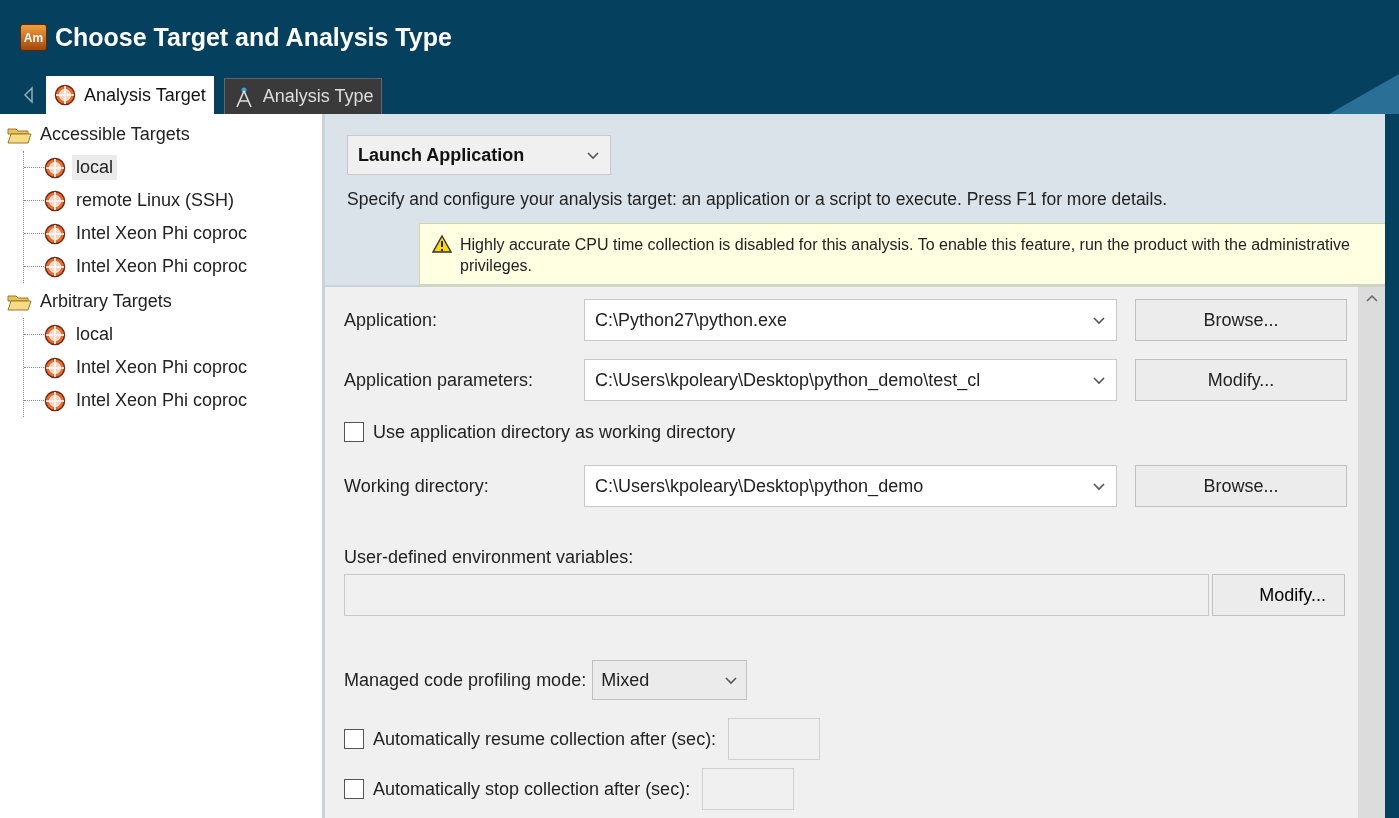 This screenshot has height=818, width=1399. Describe the element at coordinates (33, 37) in the screenshot. I see `app-logo: Am` at that location.